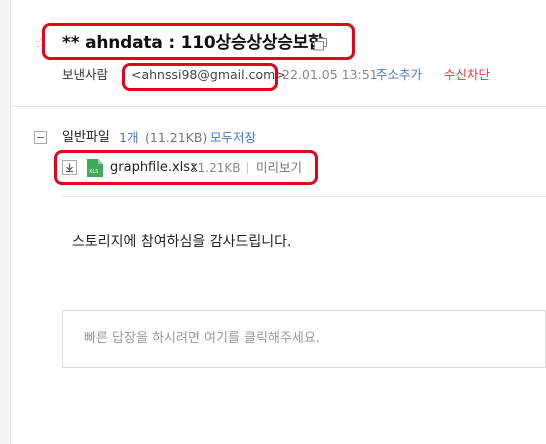 The image size is (546, 444). Describe the element at coordinates (128, 138) in the screenshot. I see `attachments-count: 1개` at that location.